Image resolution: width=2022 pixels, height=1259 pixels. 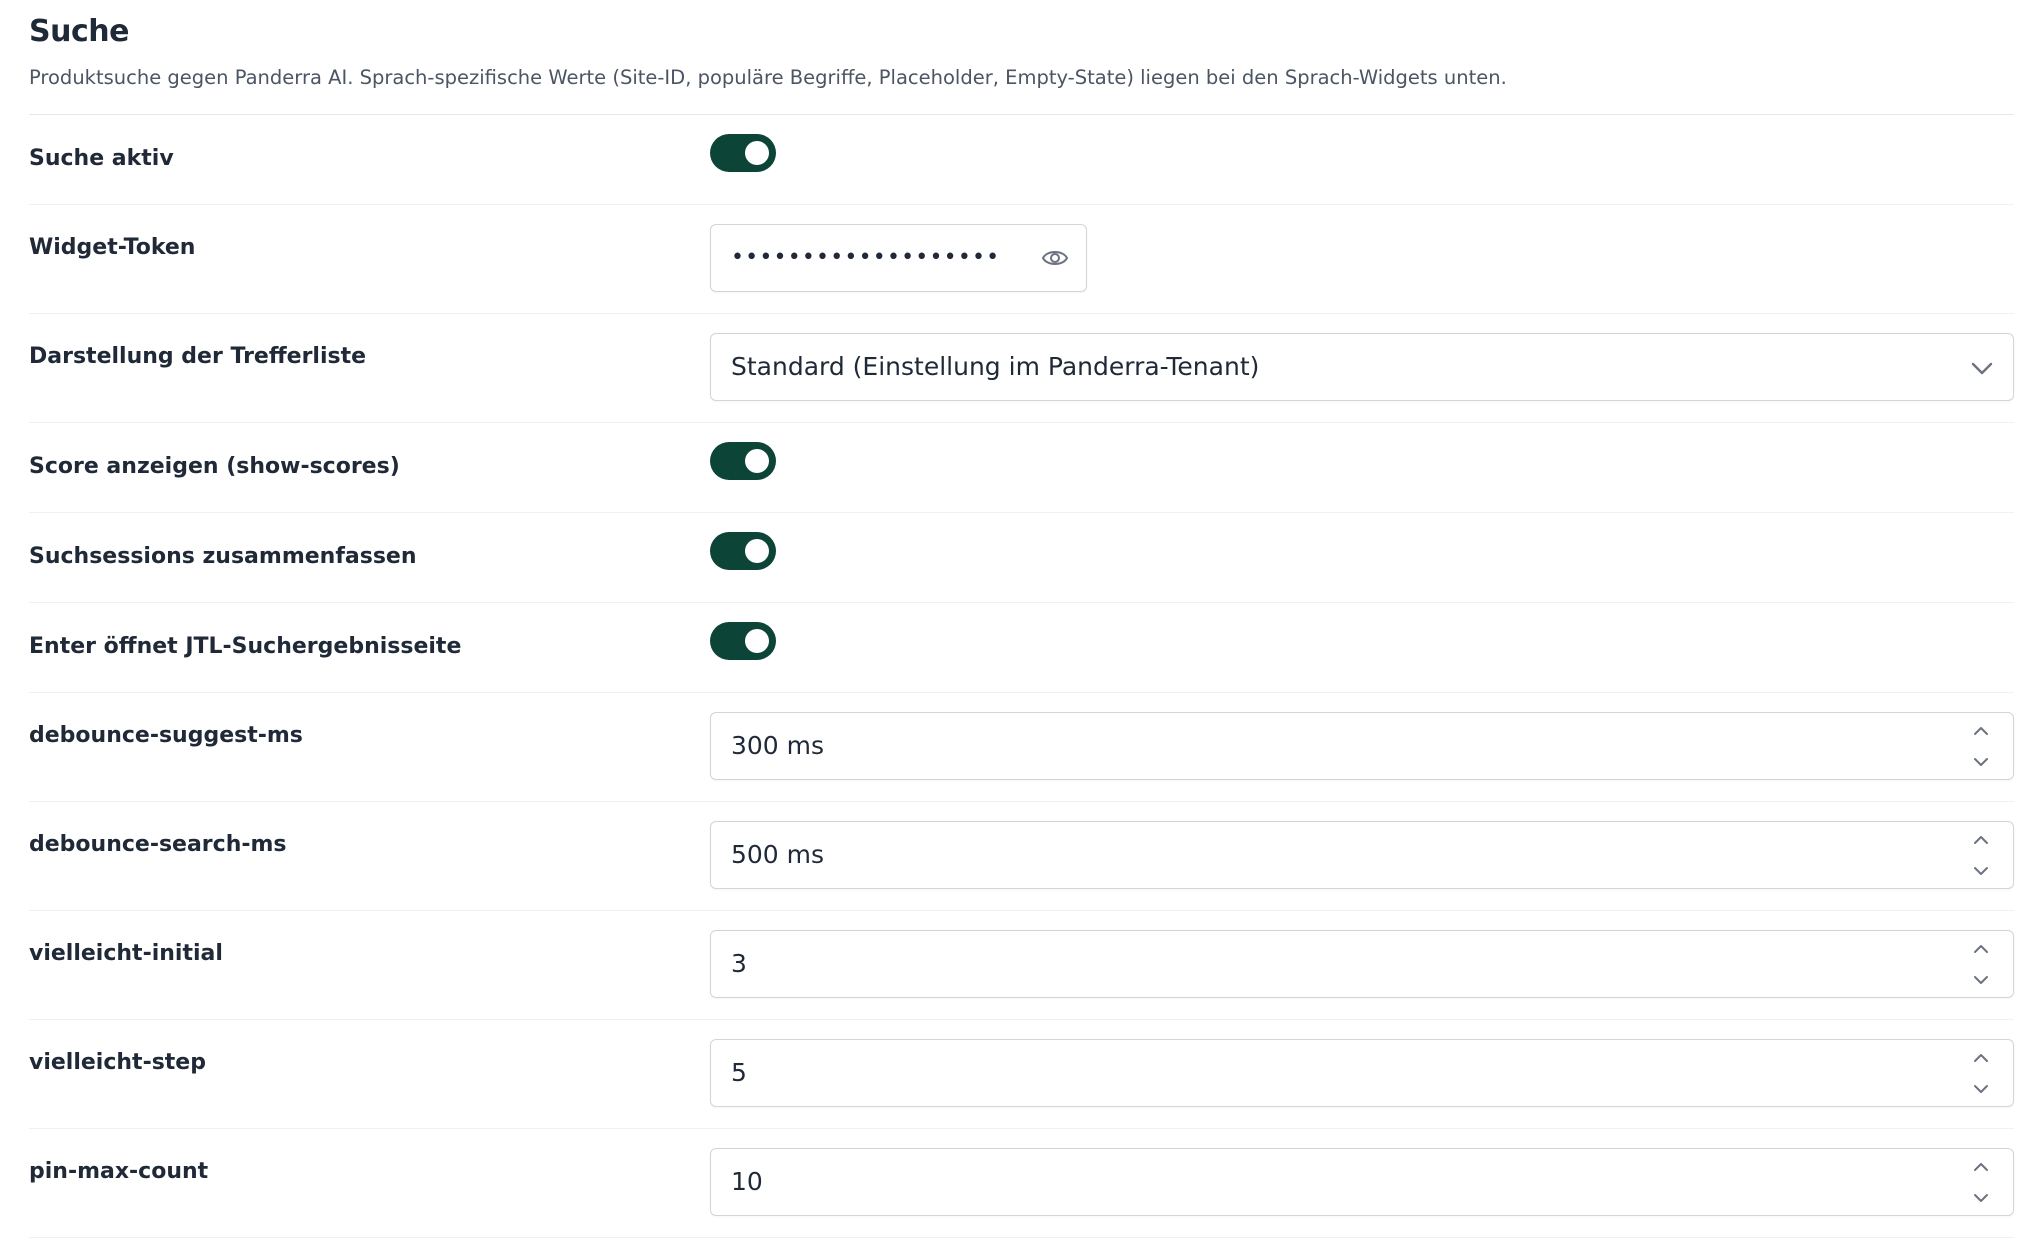 I want to click on eye-icon, so click(x=1055, y=258).